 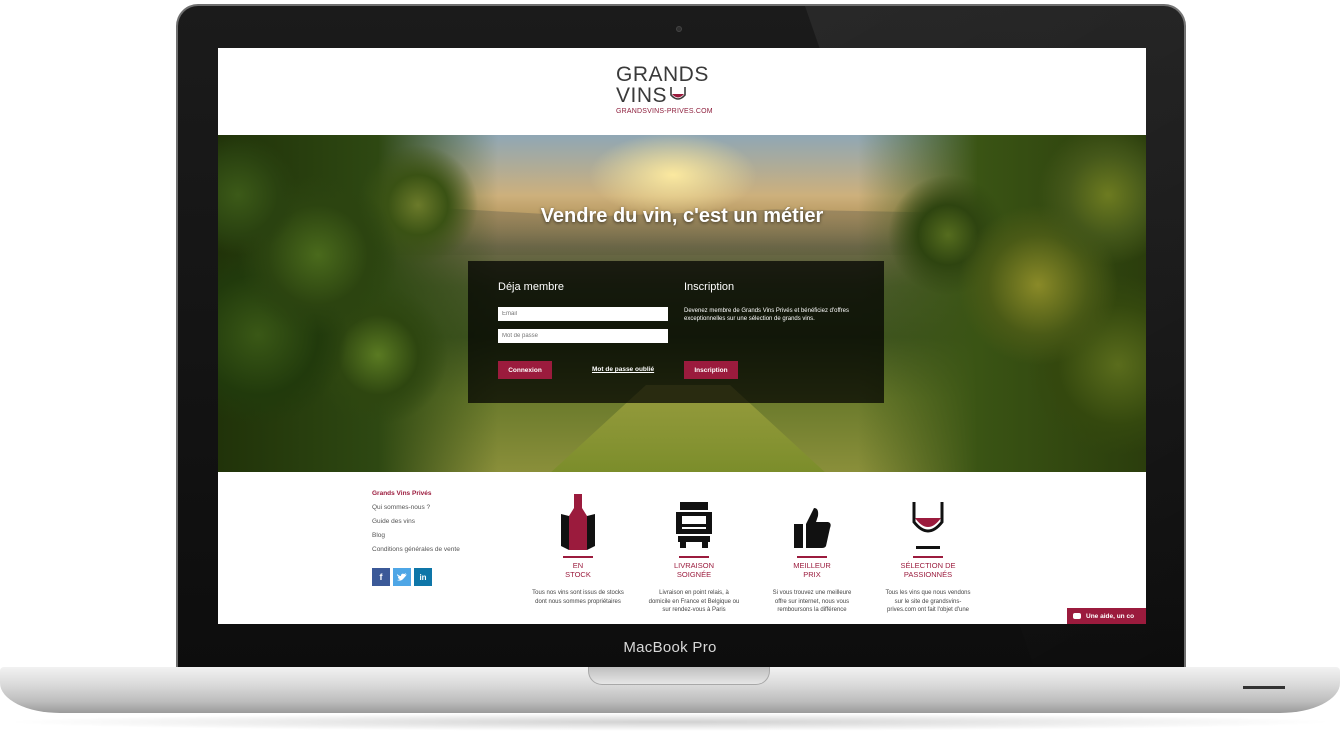 I want to click on logo-line-2-text: VINS, so click(x=642, y=95).